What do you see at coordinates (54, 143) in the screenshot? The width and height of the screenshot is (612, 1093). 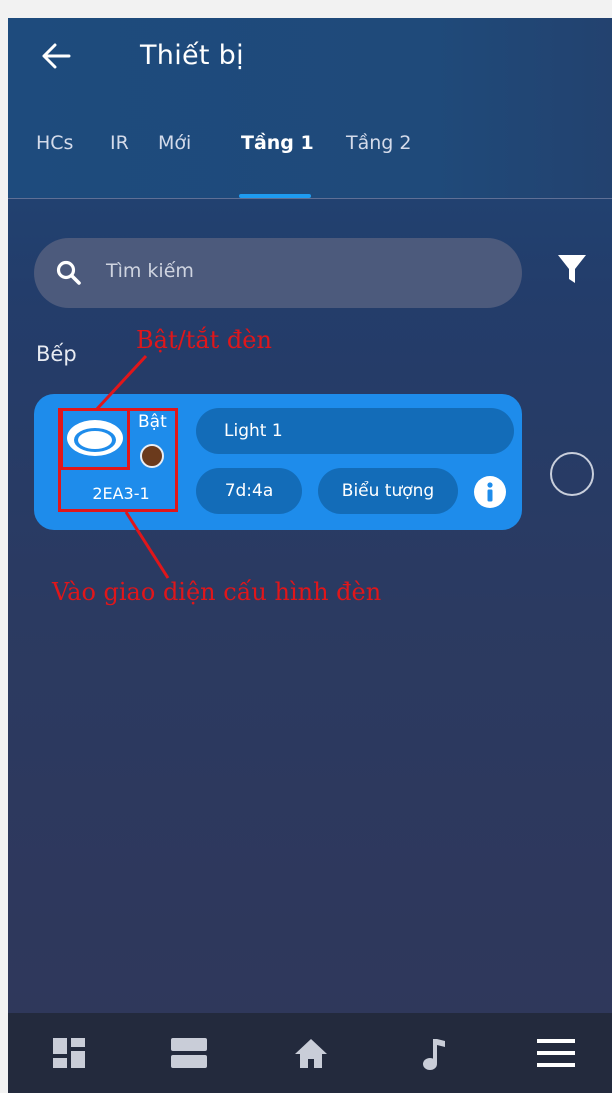 I see `tab-hcs: HCs` at bounding box center [54, 143].